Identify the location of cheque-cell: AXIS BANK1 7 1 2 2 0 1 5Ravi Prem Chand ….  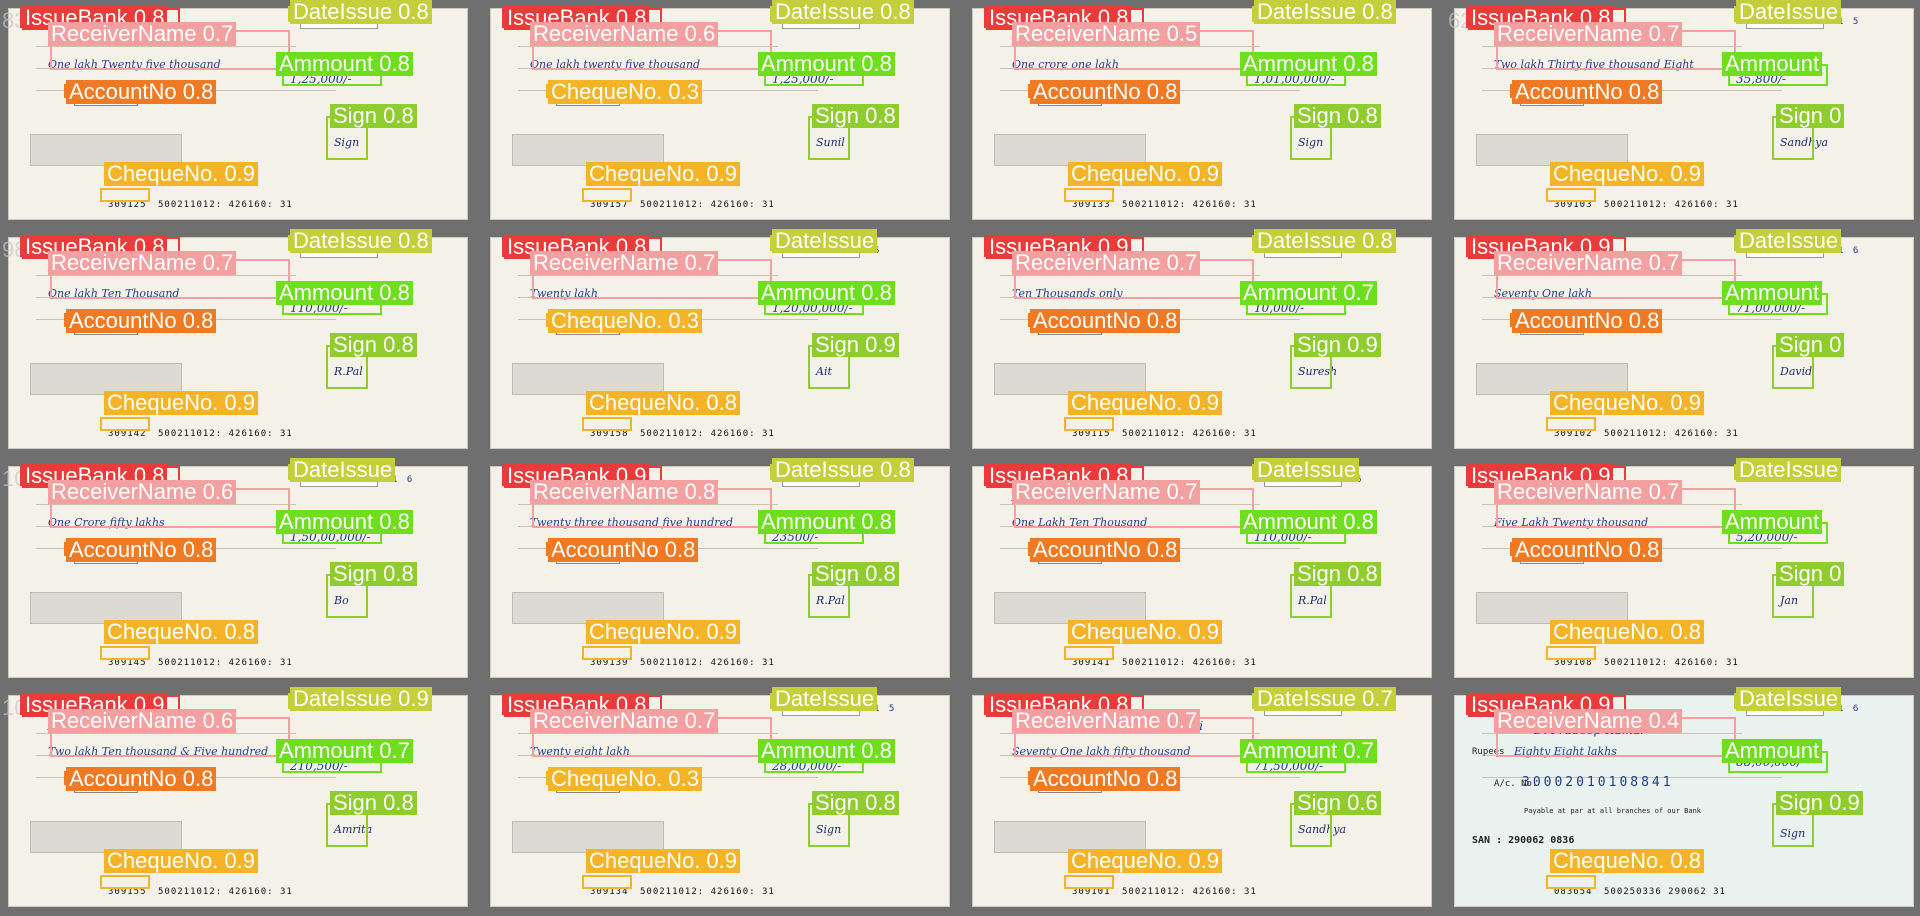
(238, 113).